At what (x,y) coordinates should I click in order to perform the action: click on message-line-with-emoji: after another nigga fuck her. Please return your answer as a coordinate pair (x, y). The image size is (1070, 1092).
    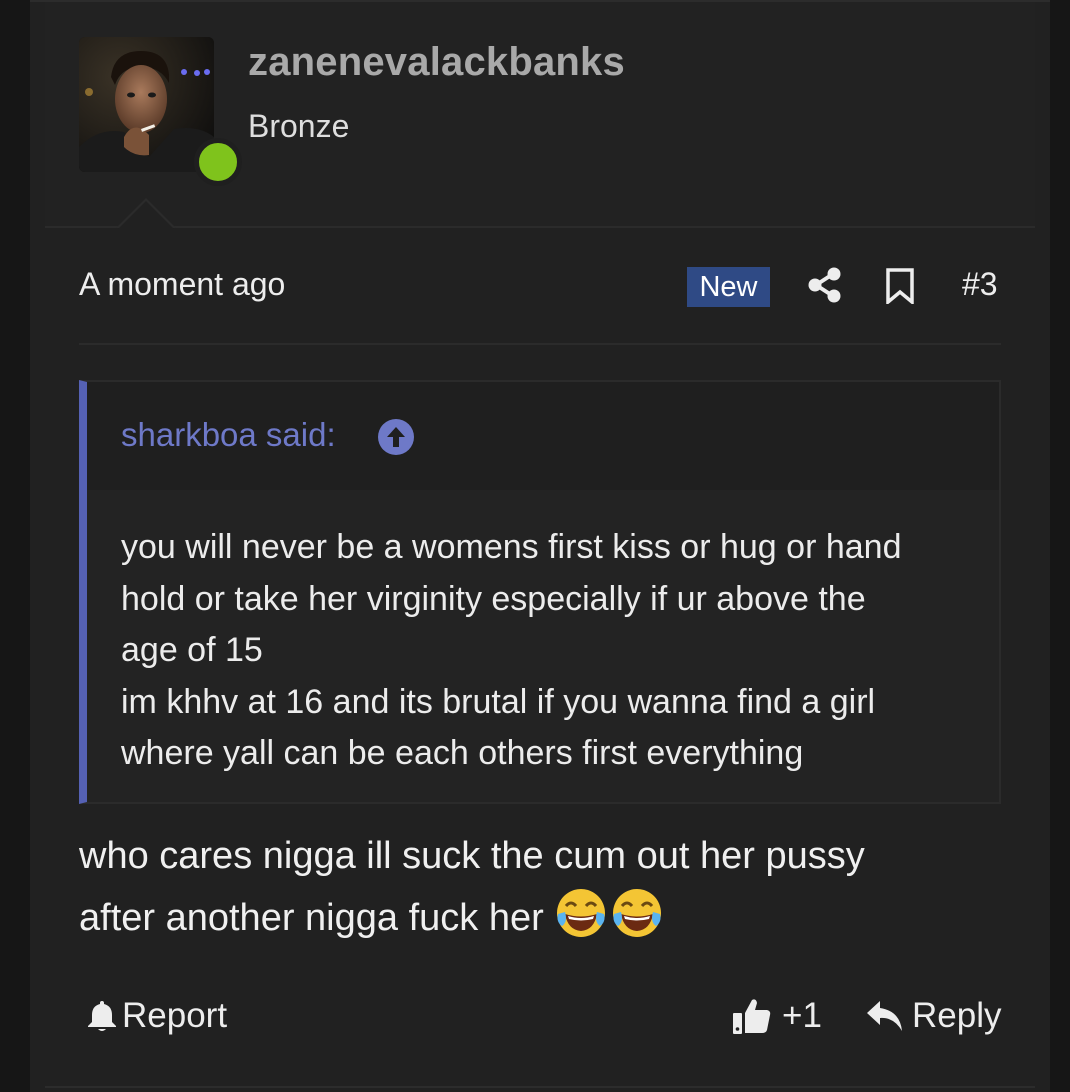
    Looking at the image, I should click on (549, 917).